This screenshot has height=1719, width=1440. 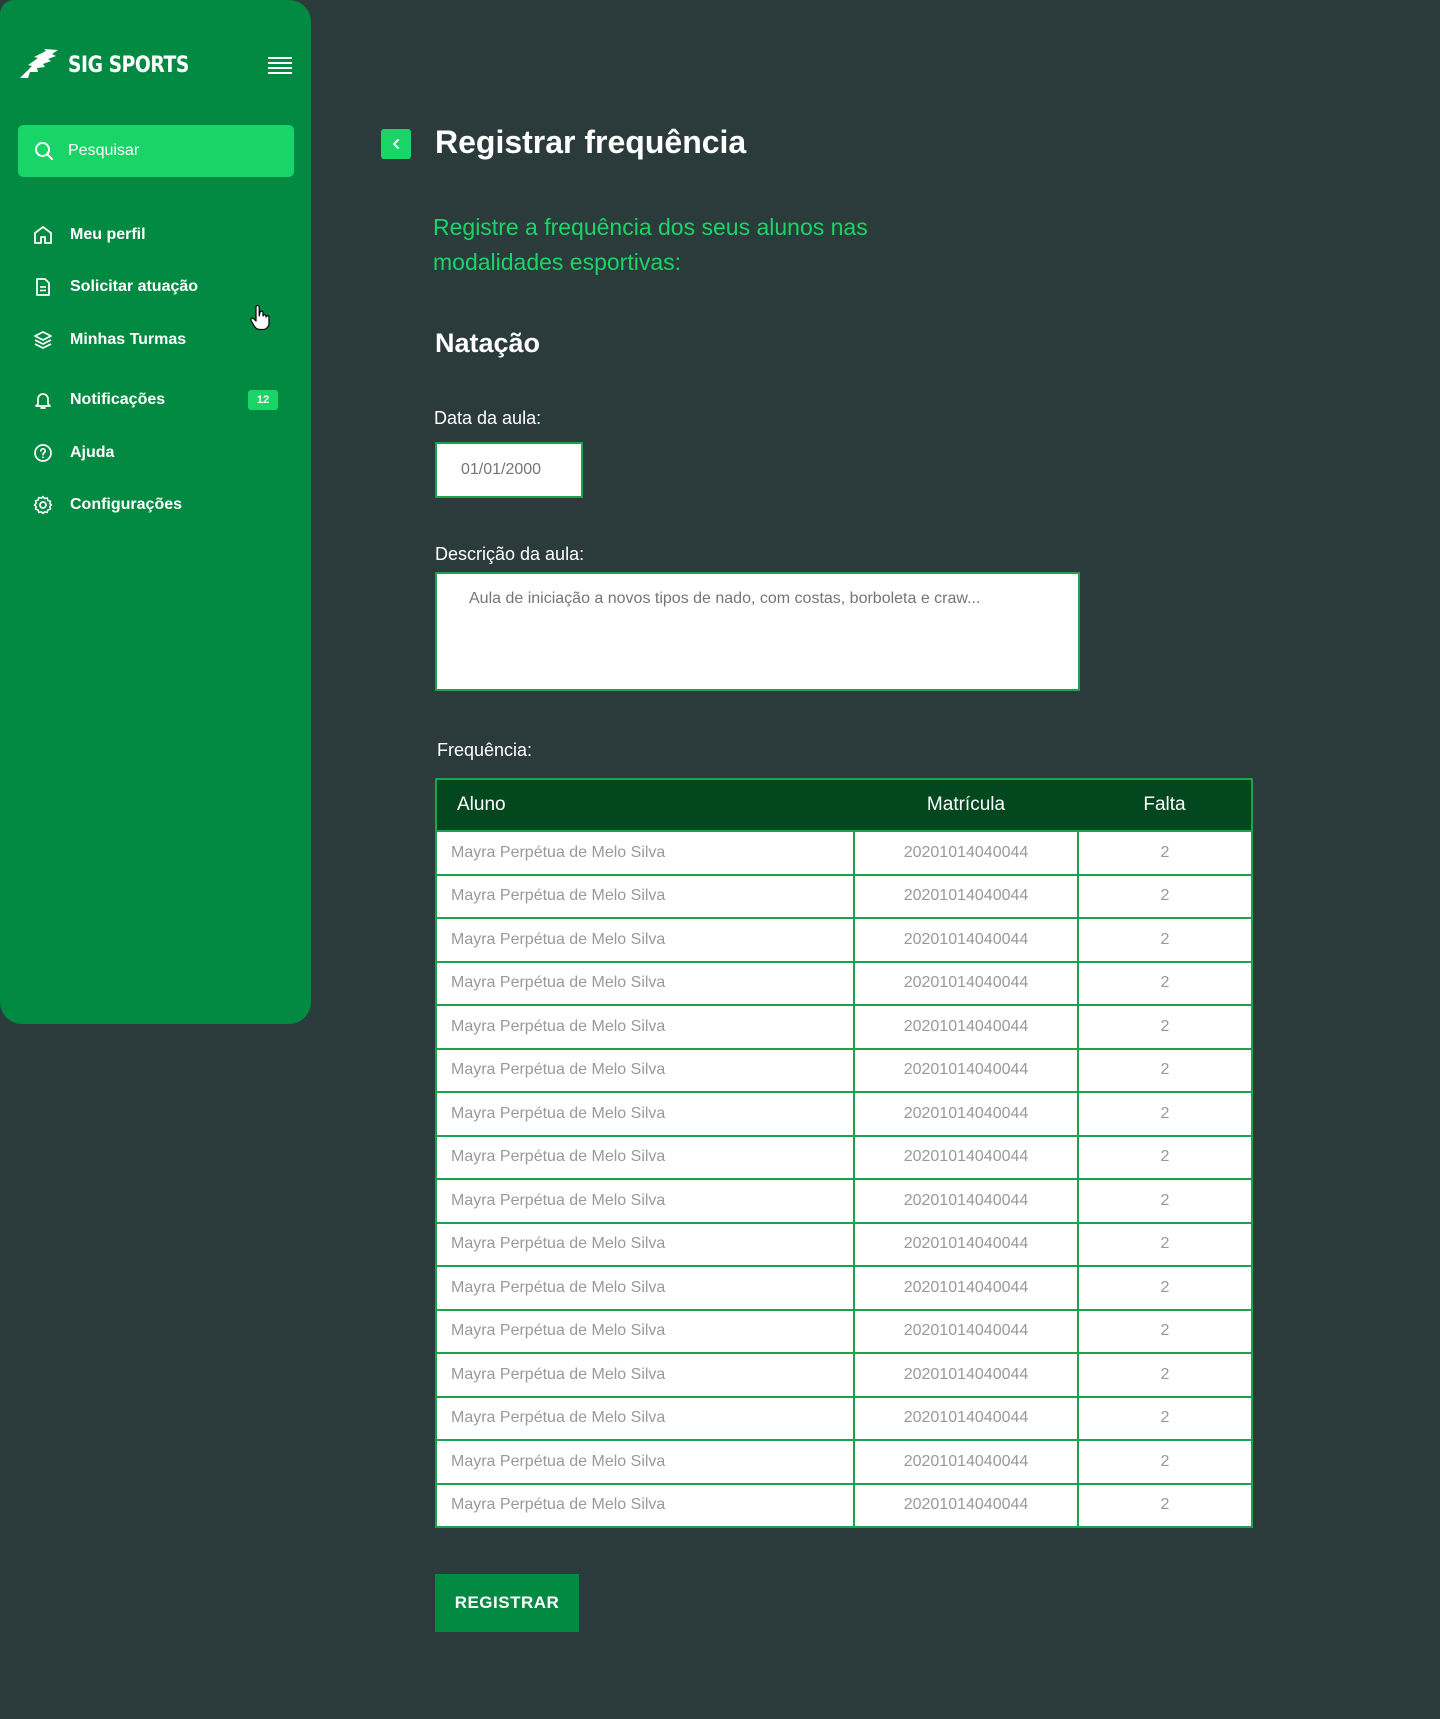 What do you see at coordinates (43, 340) in the screenshot?
I see `layers-icon` at bounding box center [43, 340].